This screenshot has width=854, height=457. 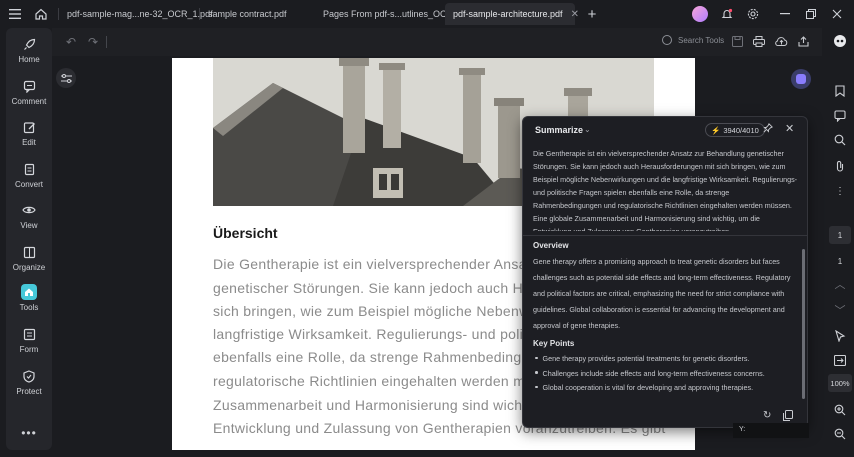 What do you see at coordinates (840, 336) in the screenshot?
I see `select-cursor-icon` at bounding box center [840, 336].